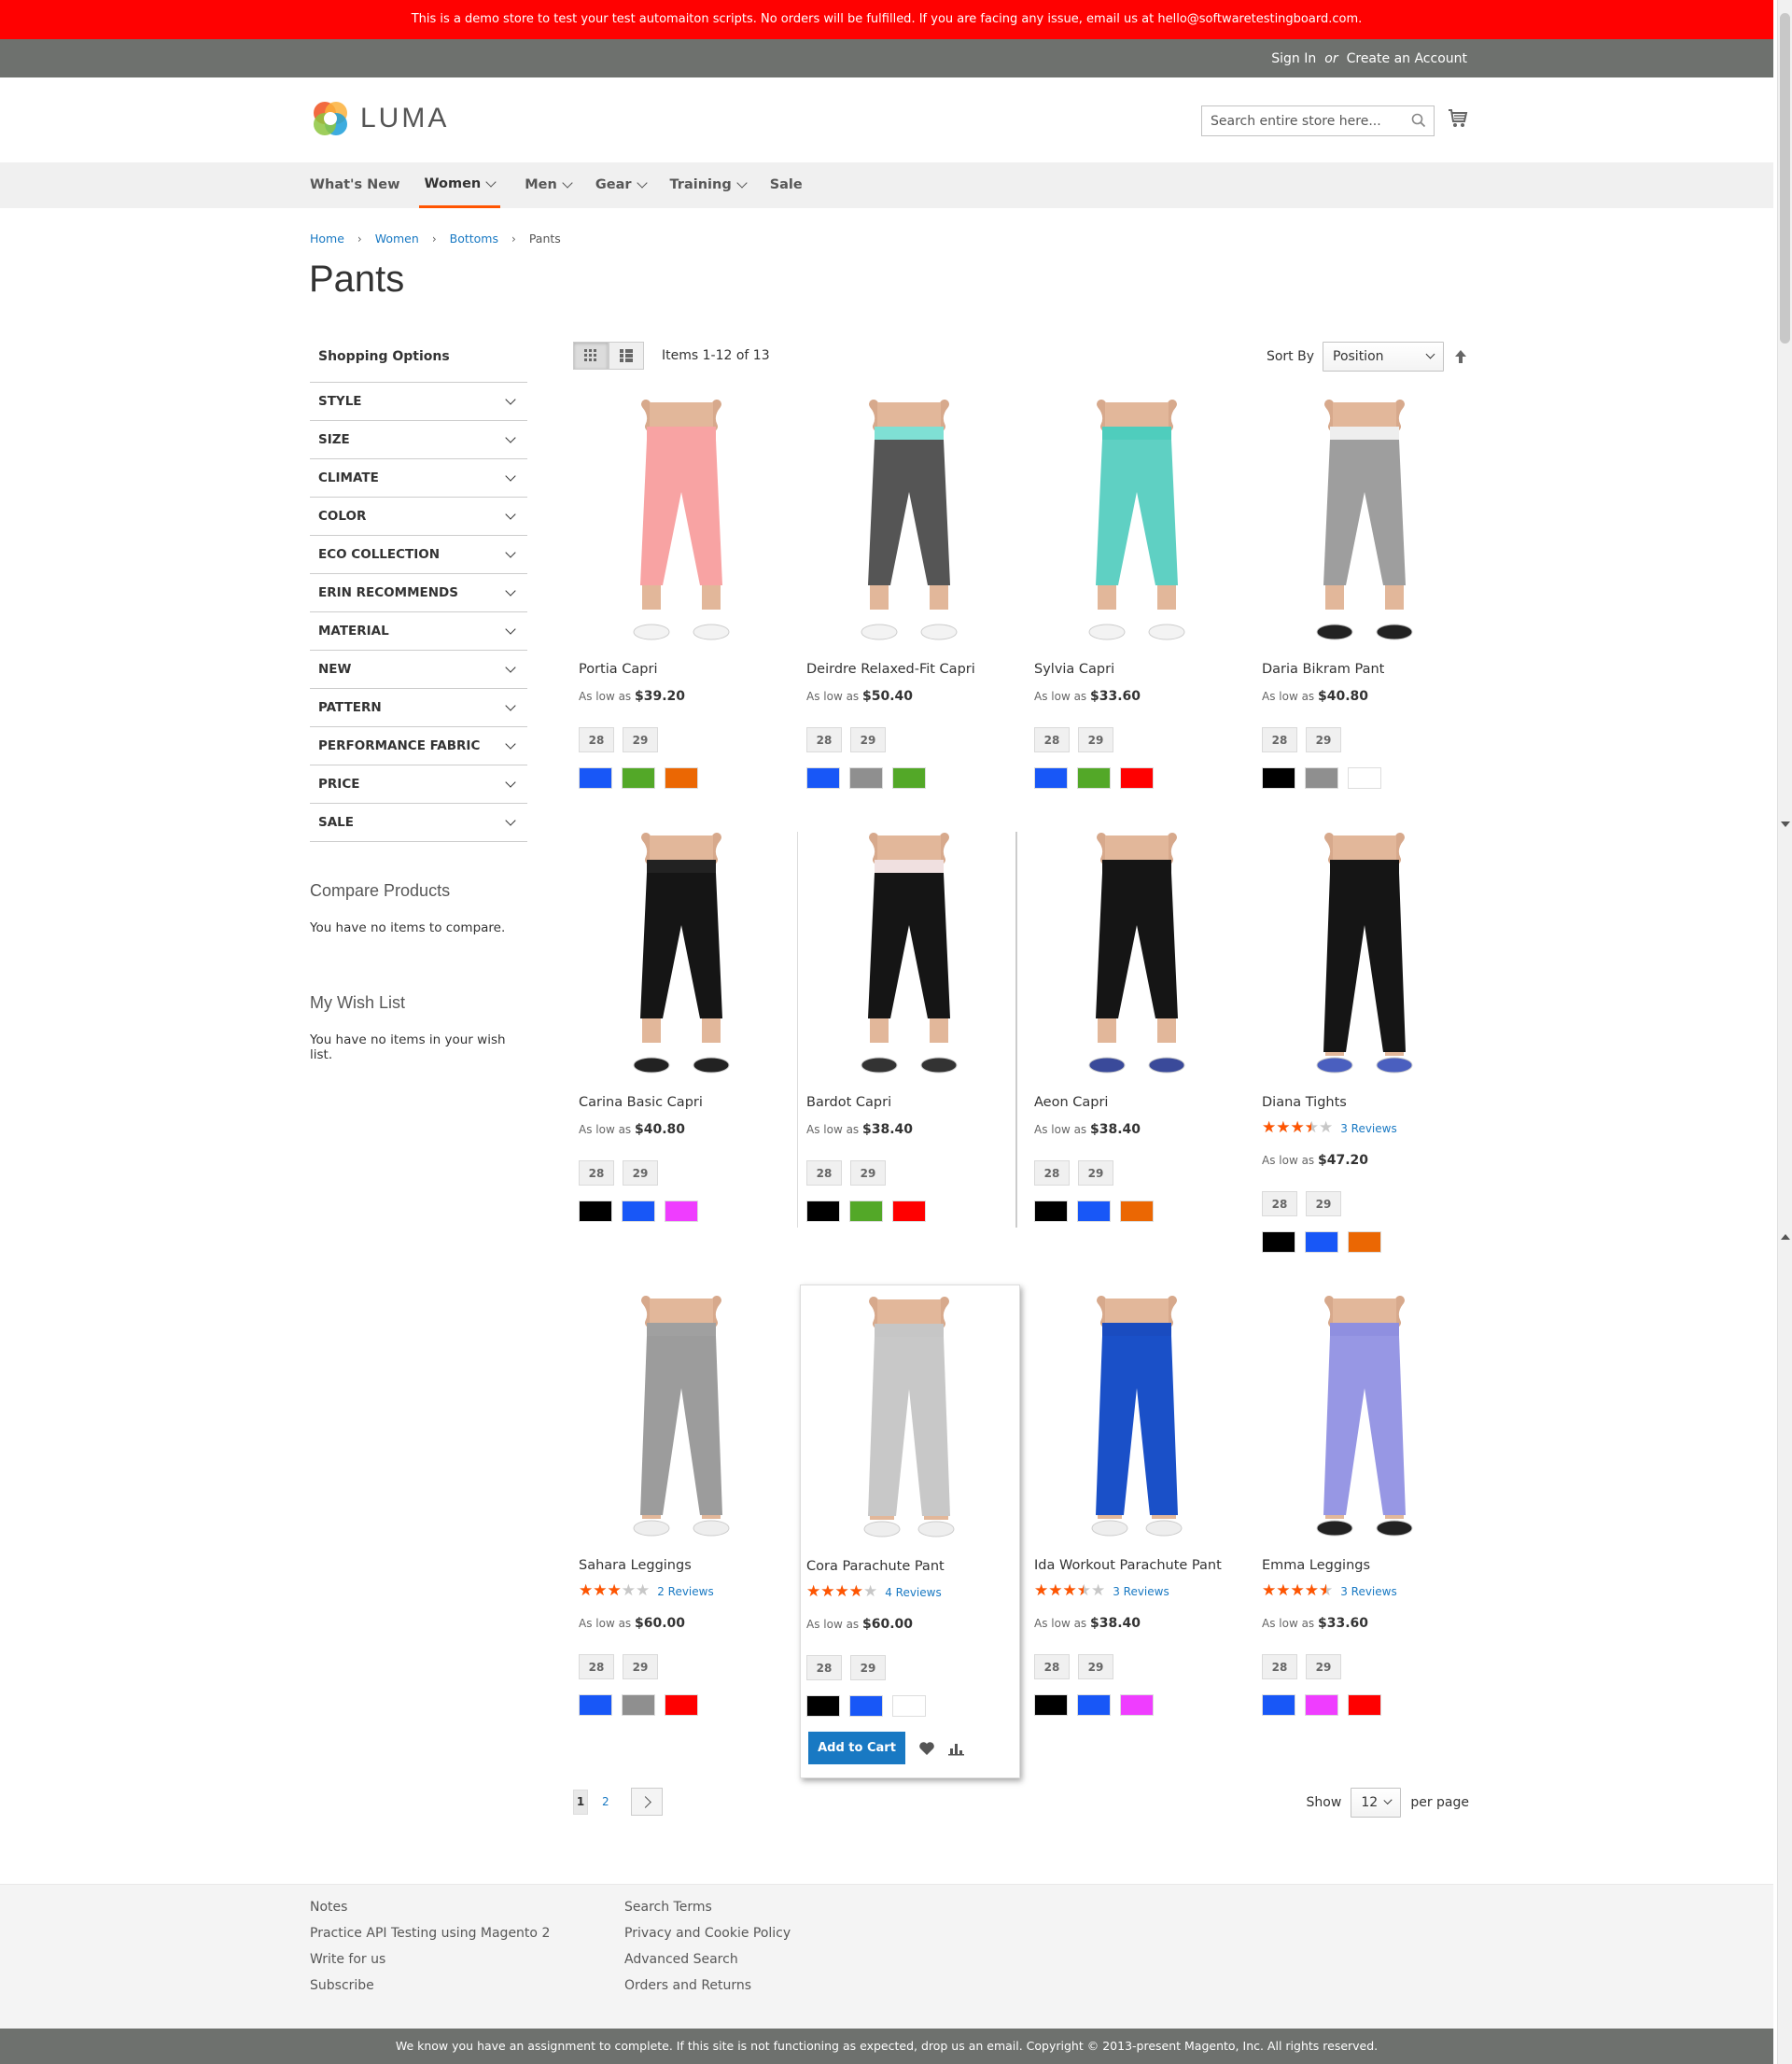  What do you see at coordinates (418, 746) in the screenshot?
I see `filter-performance-fabric: PERFORMANCE FABRIC` at bounding box center [418, 746].